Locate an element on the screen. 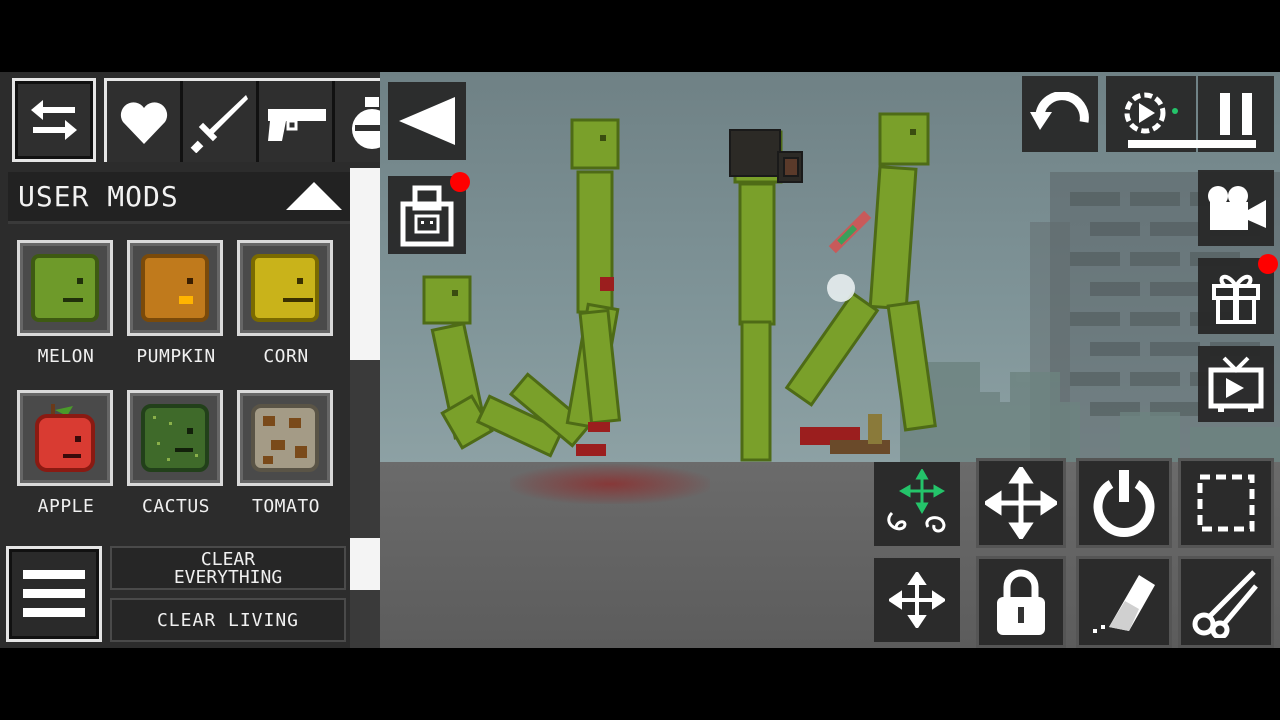 The height and width of the screenshot is (720, 1280). melon-thumbnail is located at coordinates (65, 288).